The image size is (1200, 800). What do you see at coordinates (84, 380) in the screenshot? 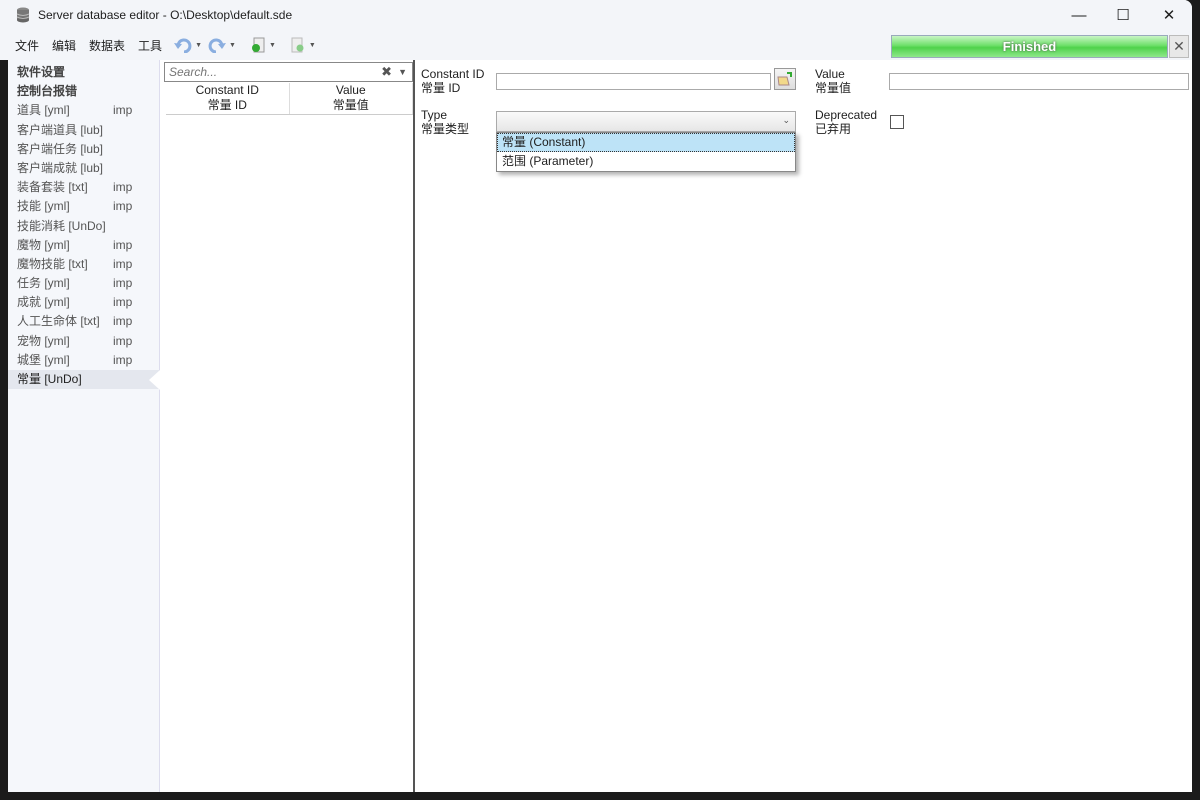
I see `sidebar-item: 常量 [UnDo]` at bounding box center [84, 380].